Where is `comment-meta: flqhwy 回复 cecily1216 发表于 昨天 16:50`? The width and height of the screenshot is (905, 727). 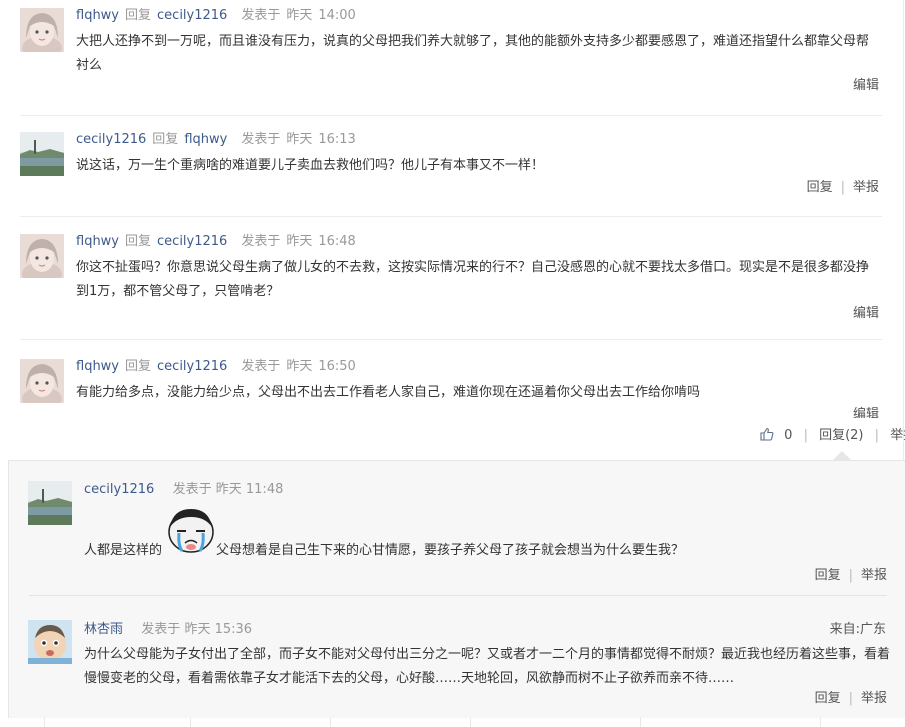 comment-meta: flqhwy 回复 cecily1216 发表于 昨天 16:50 is located at coordinates (216, 367).